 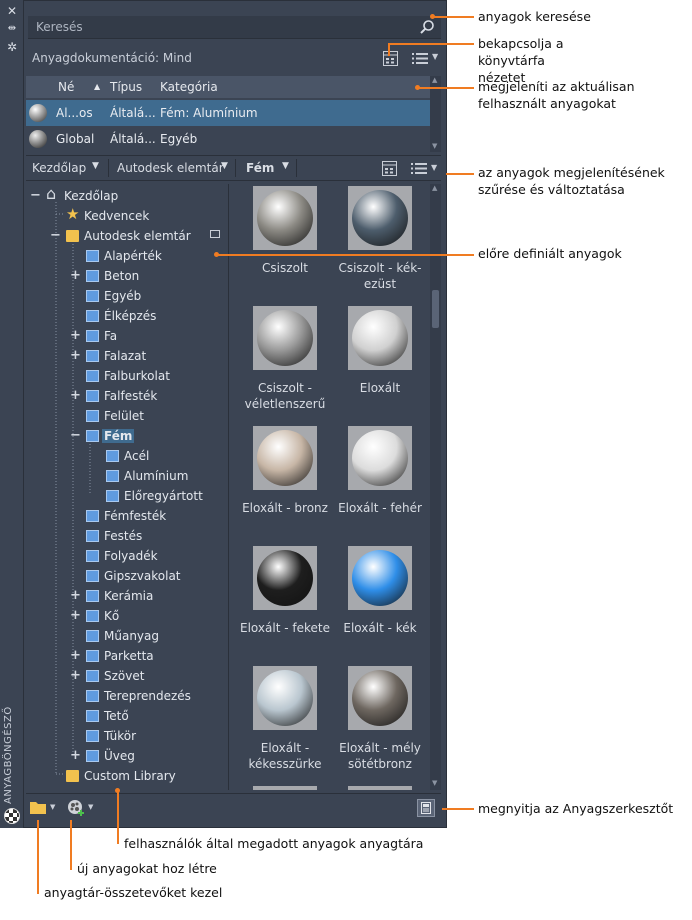 I want to click on tree-item: − Fém, so click(x=127, y=436).